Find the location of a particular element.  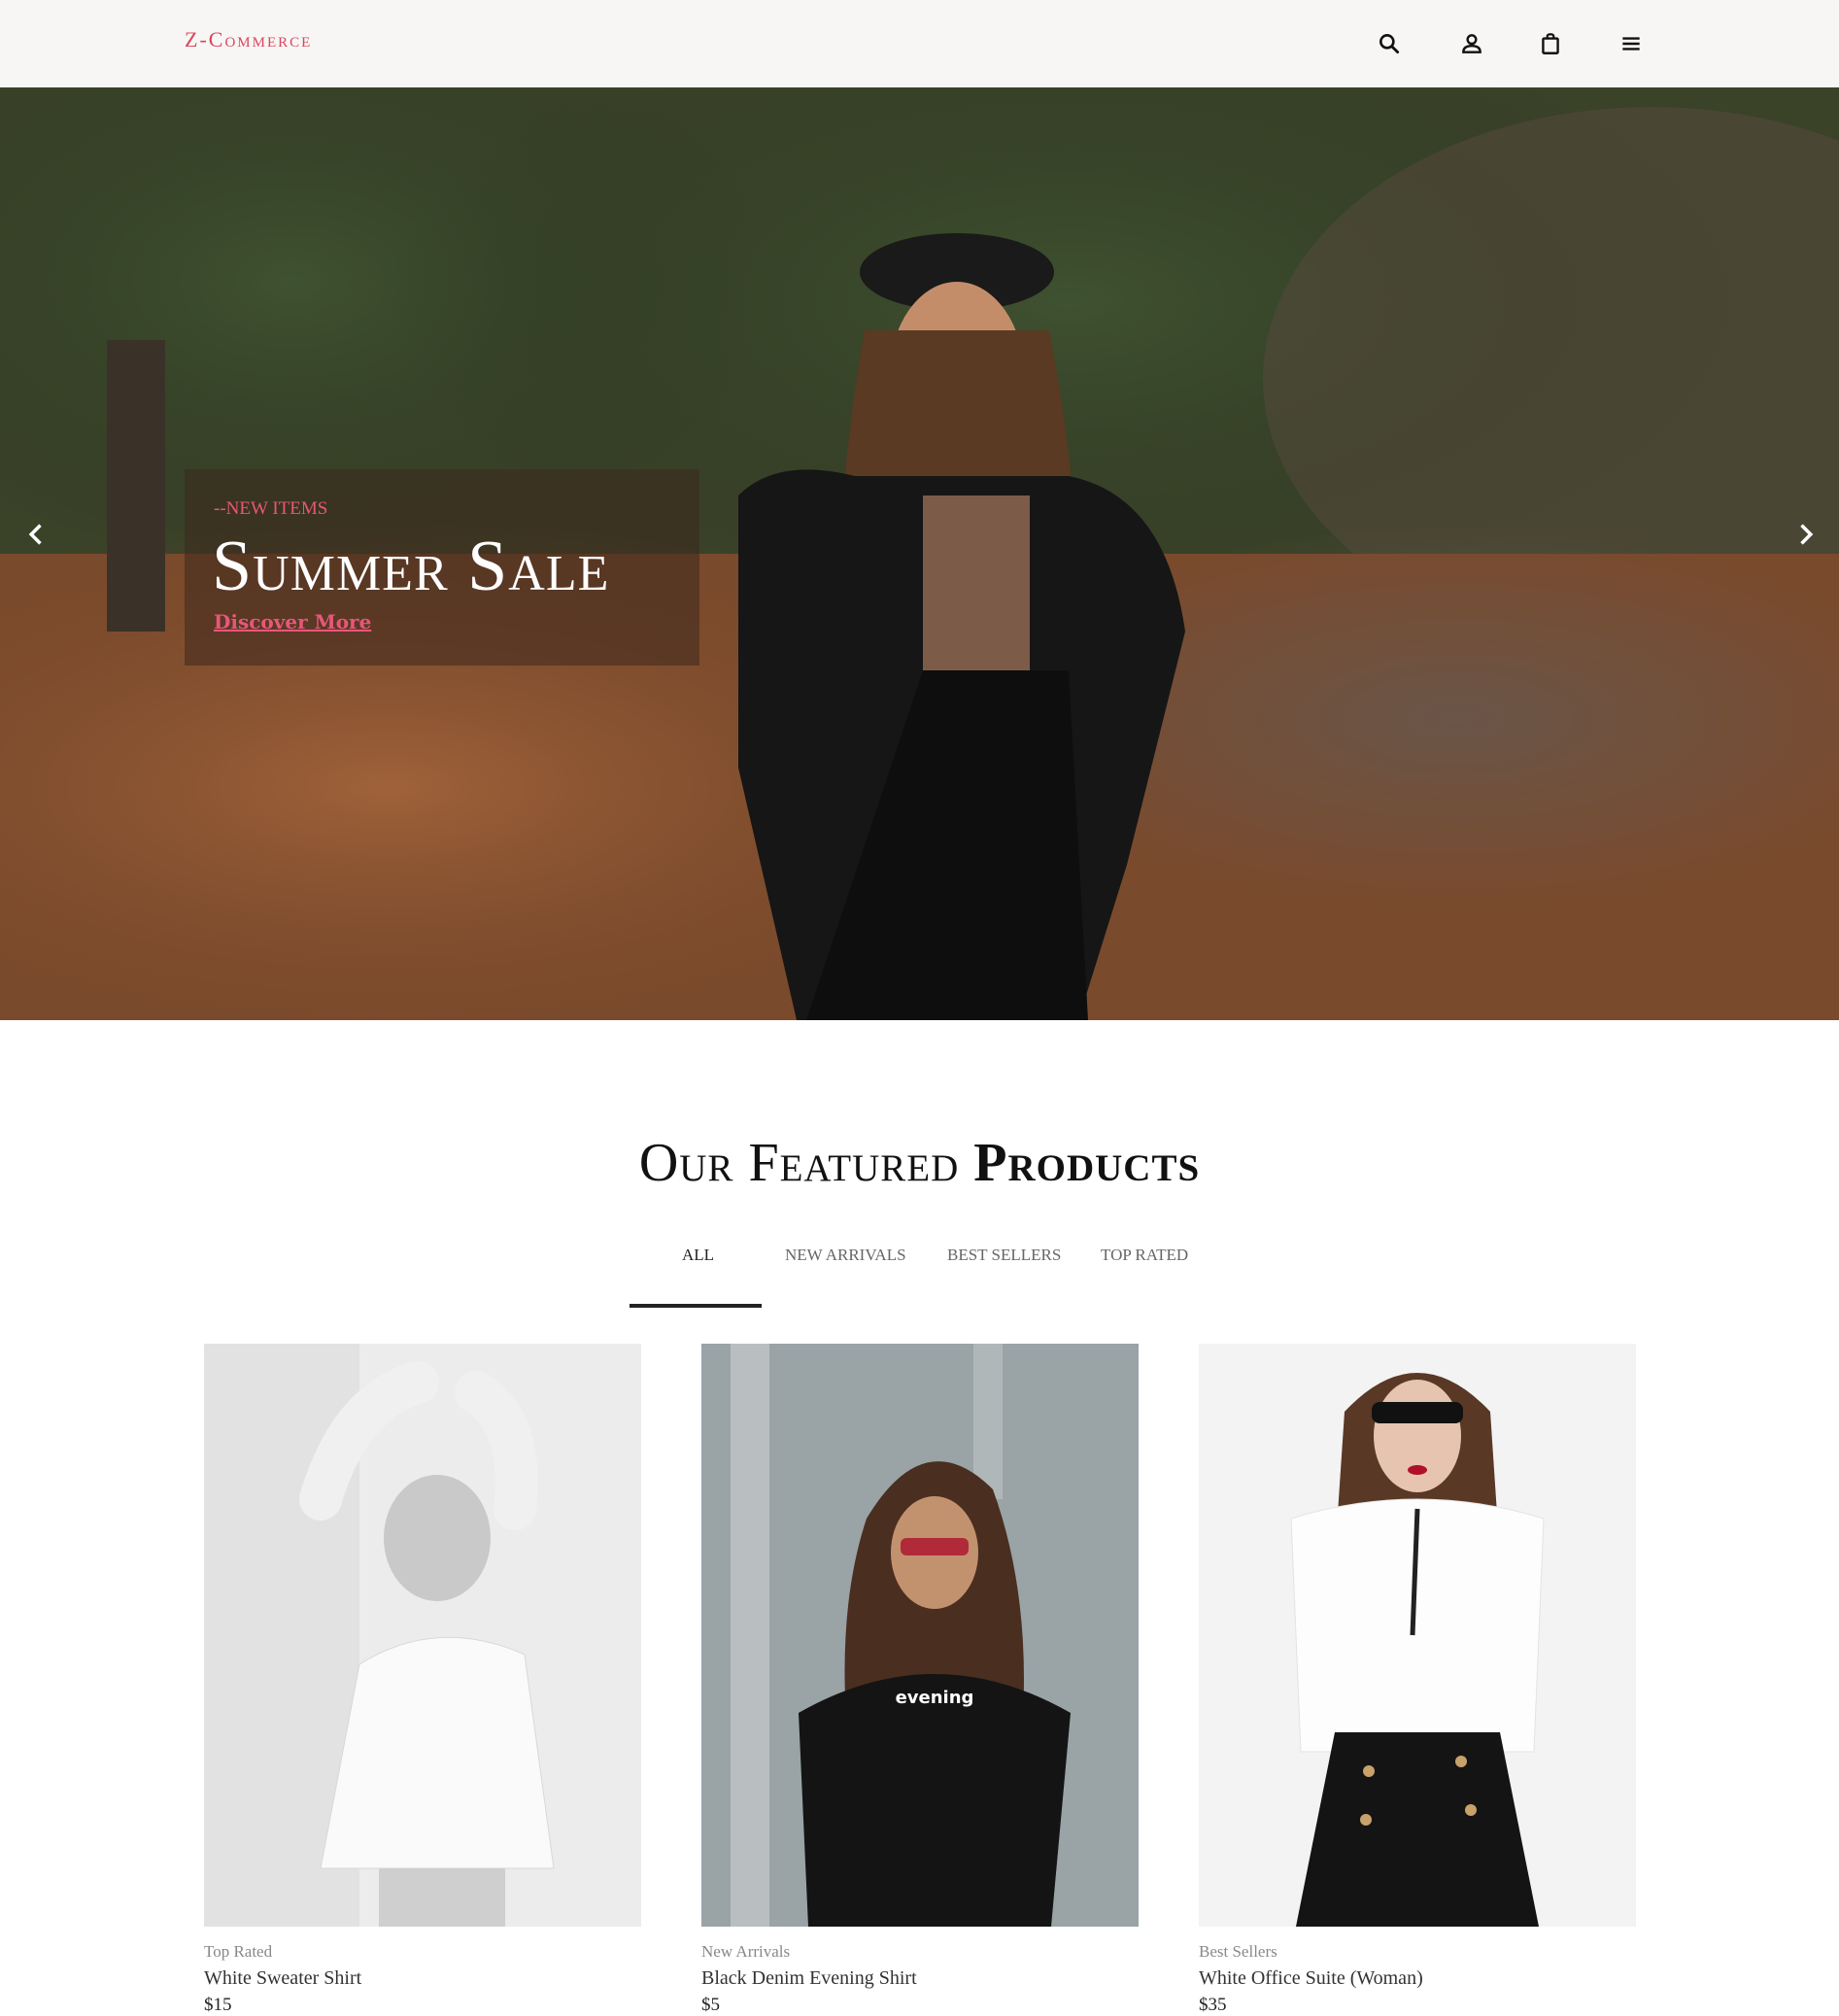

product-name: White Office Suite (Woman) is located at coordinates (1311, 1979).